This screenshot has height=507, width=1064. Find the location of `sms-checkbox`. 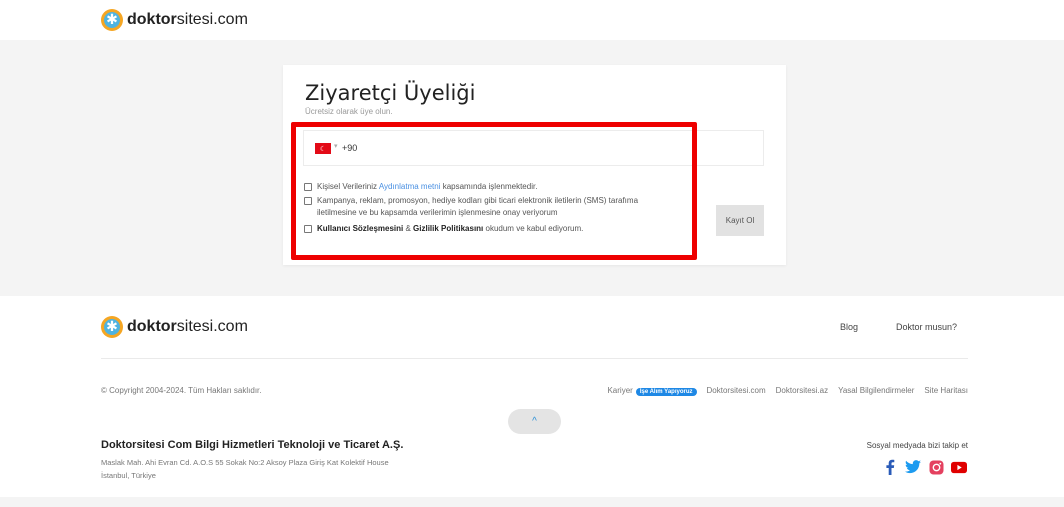

sms-checkbox is located at coordinates (308, 201).